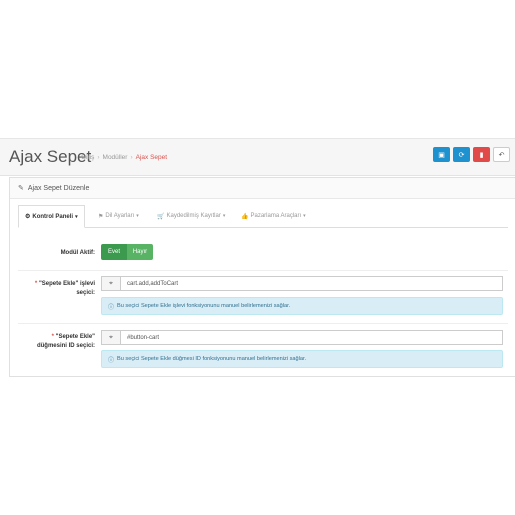 The height and width of the screenshot is (515, 515). What do you see at coordinates (149, 283) in the screenshot?
I see `add-to-cart-function-value: cart.add,addToCart` at bounding box center [149, 283].